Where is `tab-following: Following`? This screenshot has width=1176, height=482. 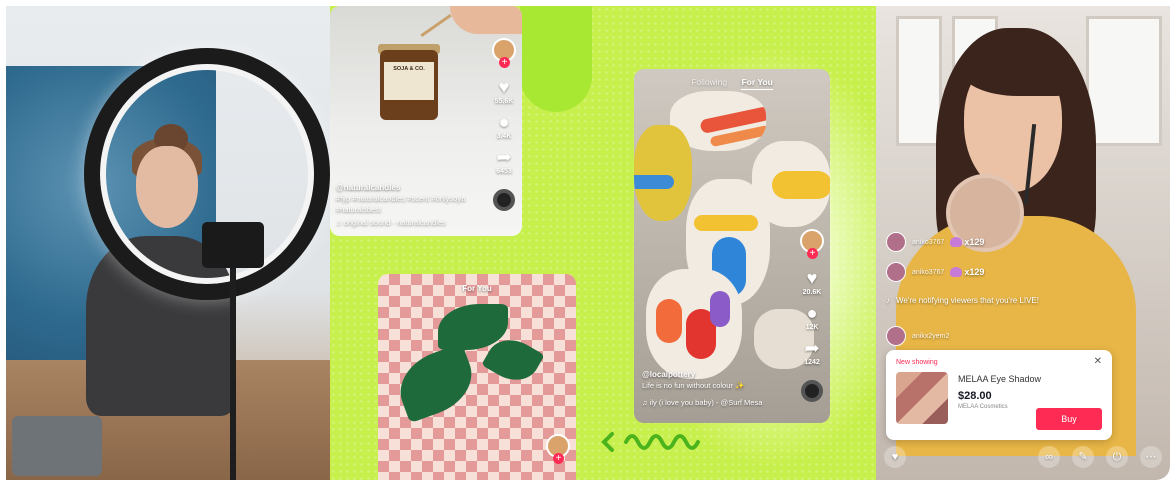 tab-following: Following is located at coordinates (709, 82).